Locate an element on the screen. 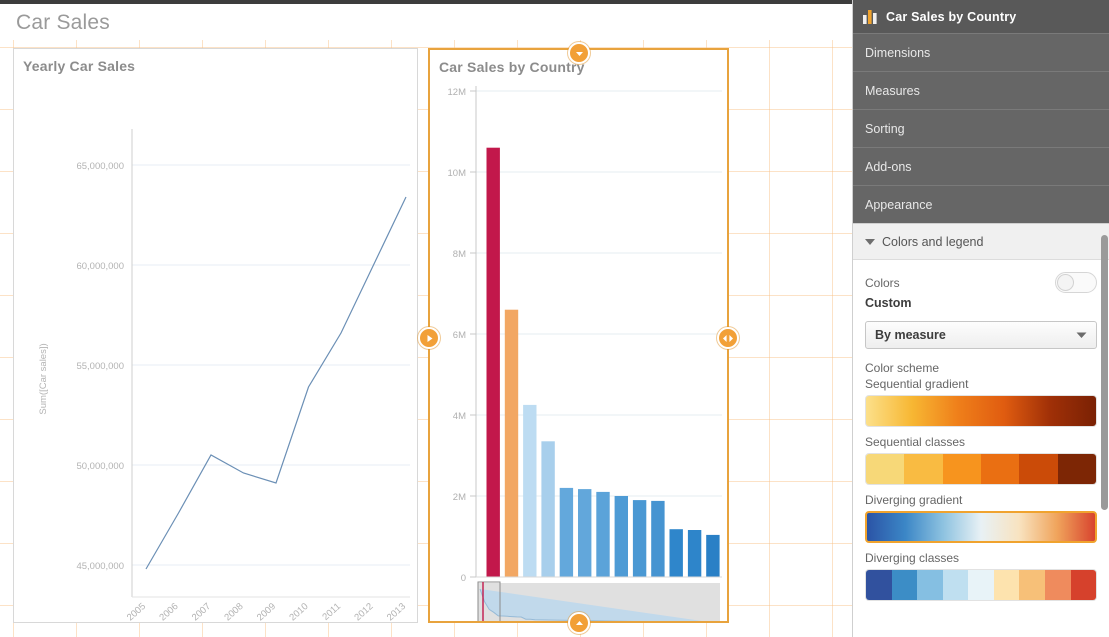 Image resolution: width=1109 pixels, height=637 pixels. panel-section-label: Add-ons is located at coordinates (888, 166).